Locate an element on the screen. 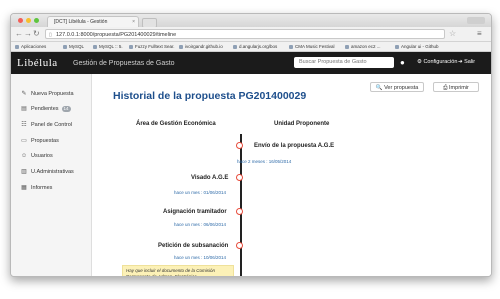 The width and height of the screenshot is (500, 299). sidebar-item-label: Nueva Propuesta is located at coordinates (52, 94).